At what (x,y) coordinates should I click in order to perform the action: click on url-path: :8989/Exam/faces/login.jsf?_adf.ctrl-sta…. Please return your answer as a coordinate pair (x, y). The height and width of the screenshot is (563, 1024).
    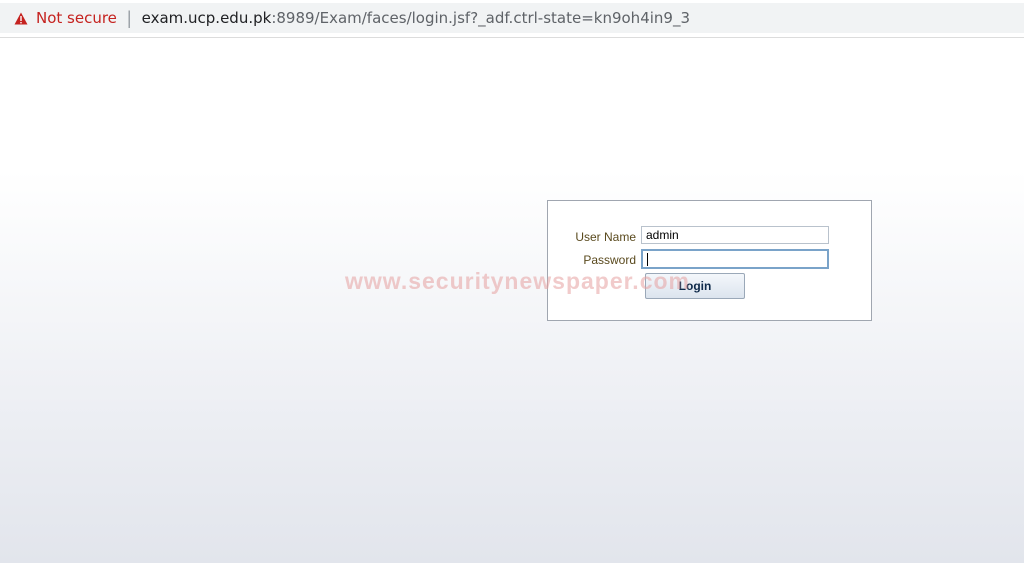
    Looking at the image, I should click on (480, 18).